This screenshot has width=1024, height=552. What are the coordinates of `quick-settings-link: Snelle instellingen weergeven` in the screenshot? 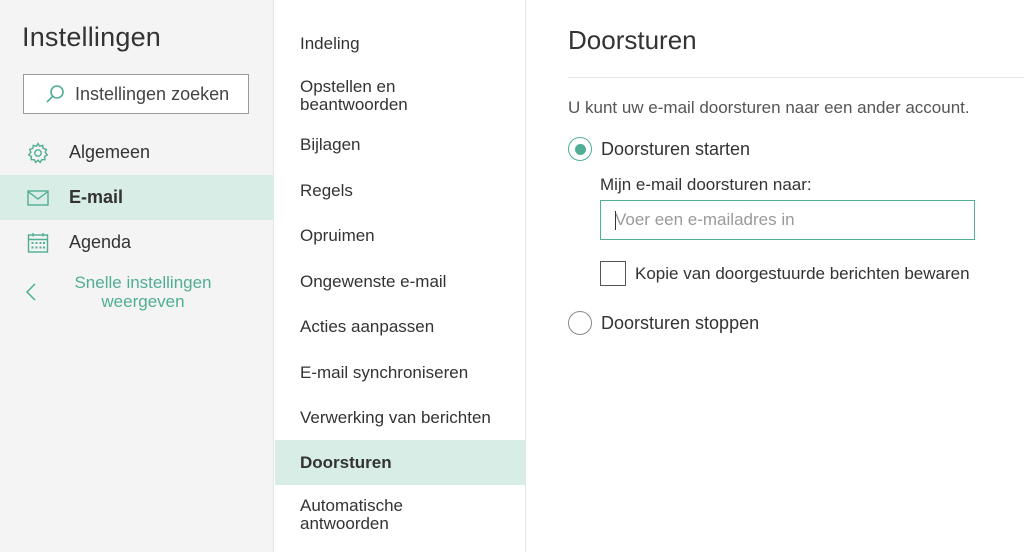 It's located at (137, 292).